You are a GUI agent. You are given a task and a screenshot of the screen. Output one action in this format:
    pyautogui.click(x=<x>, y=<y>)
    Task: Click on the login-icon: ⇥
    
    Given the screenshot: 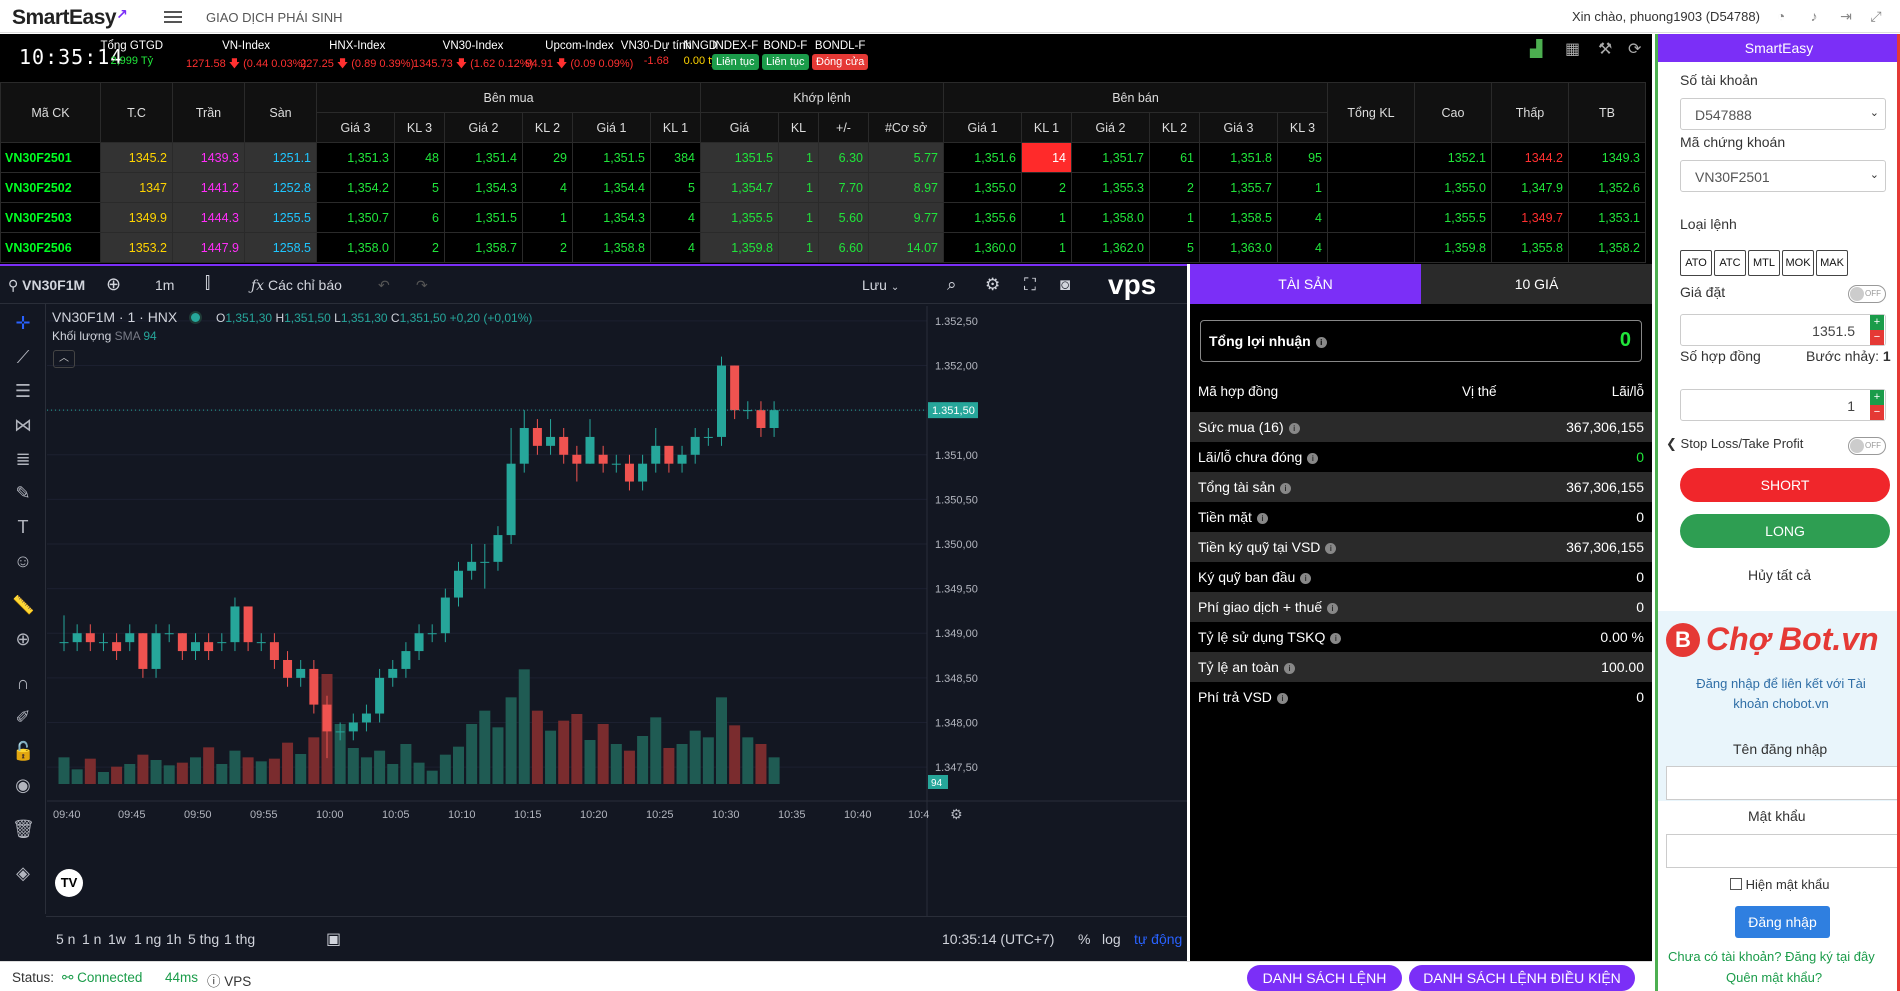 What is the action you would take?
    pyautogui.click(x=1846, y=16)
    